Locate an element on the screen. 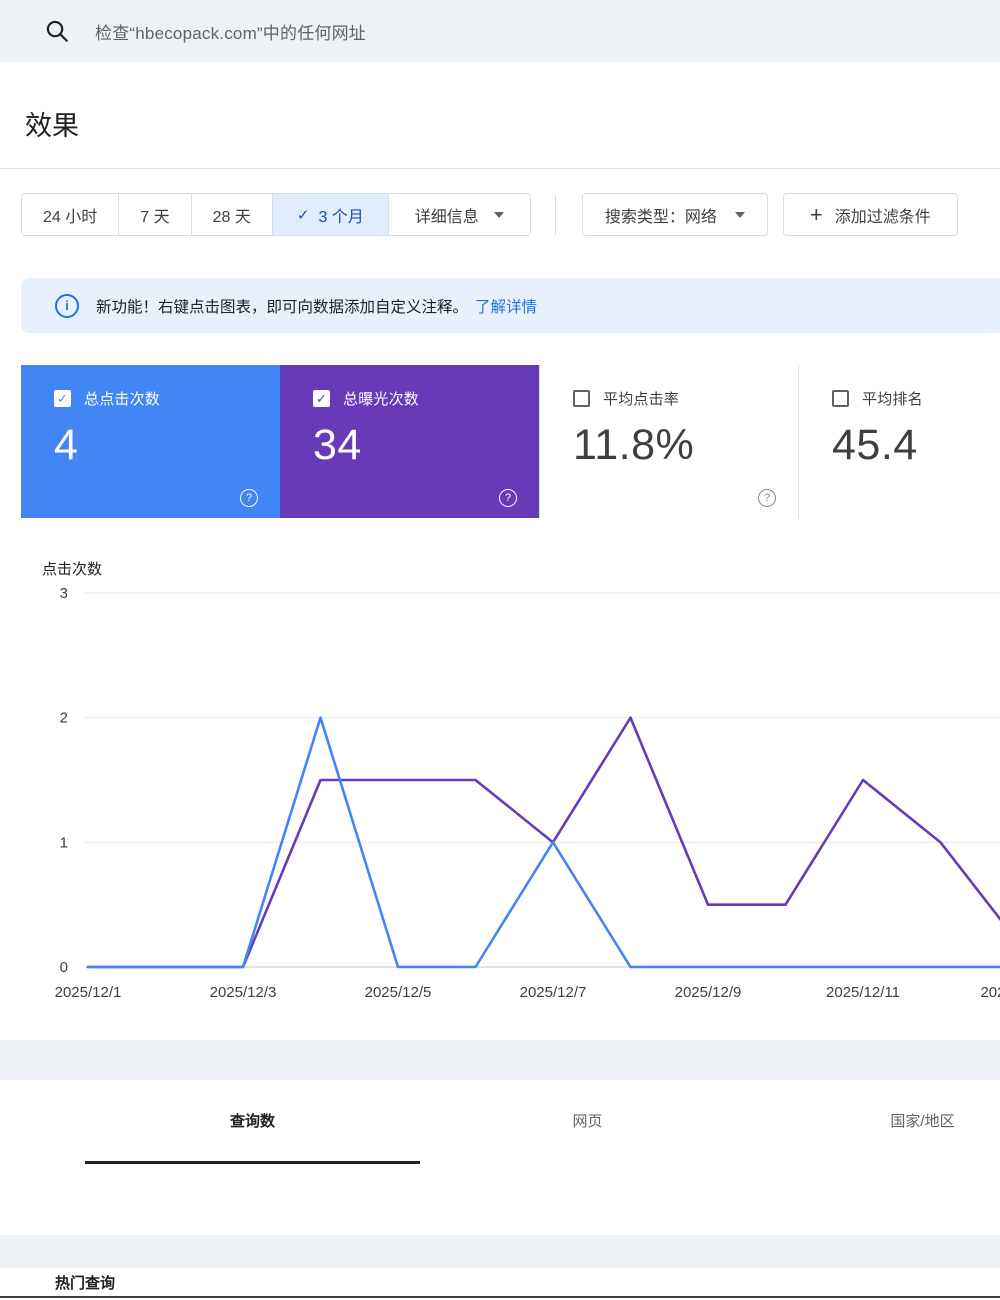 Image resolution: width=1000 pixels, height=1300 pixels. date-range-28d-button: 28 天 is located at coordinates (231, 214).